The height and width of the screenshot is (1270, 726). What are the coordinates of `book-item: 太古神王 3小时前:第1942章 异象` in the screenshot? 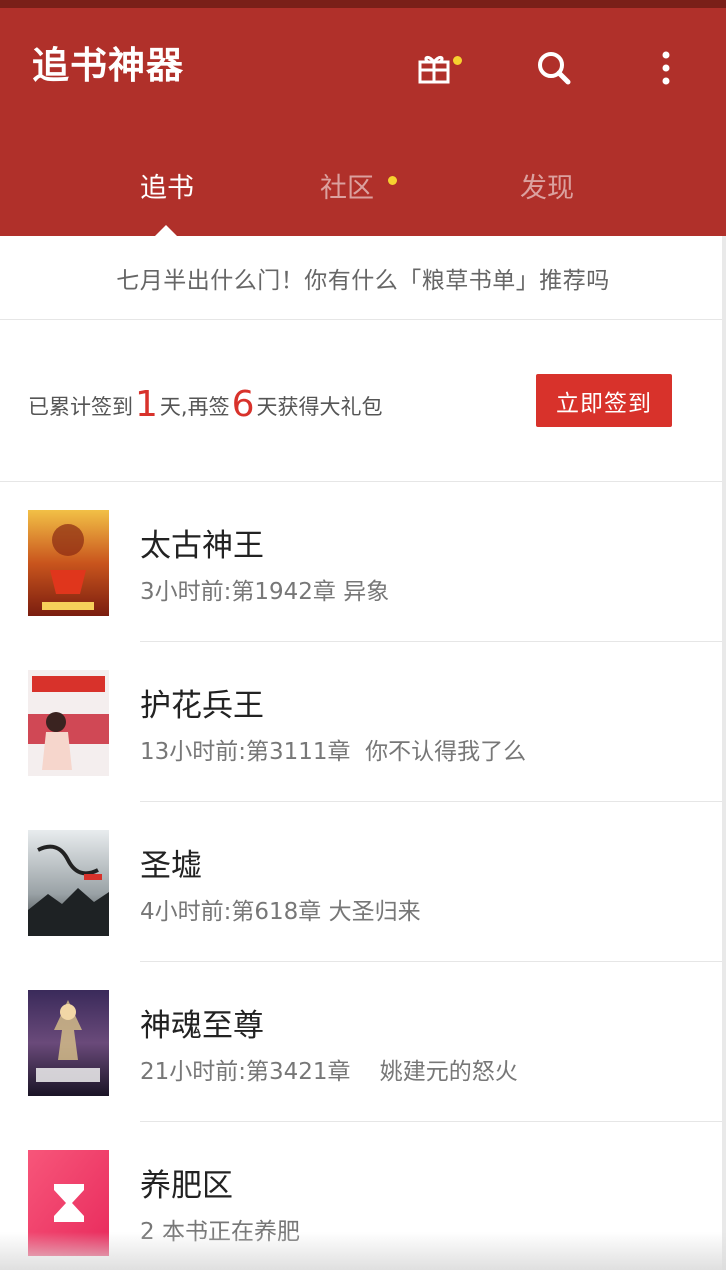 It's located at (363, 562).